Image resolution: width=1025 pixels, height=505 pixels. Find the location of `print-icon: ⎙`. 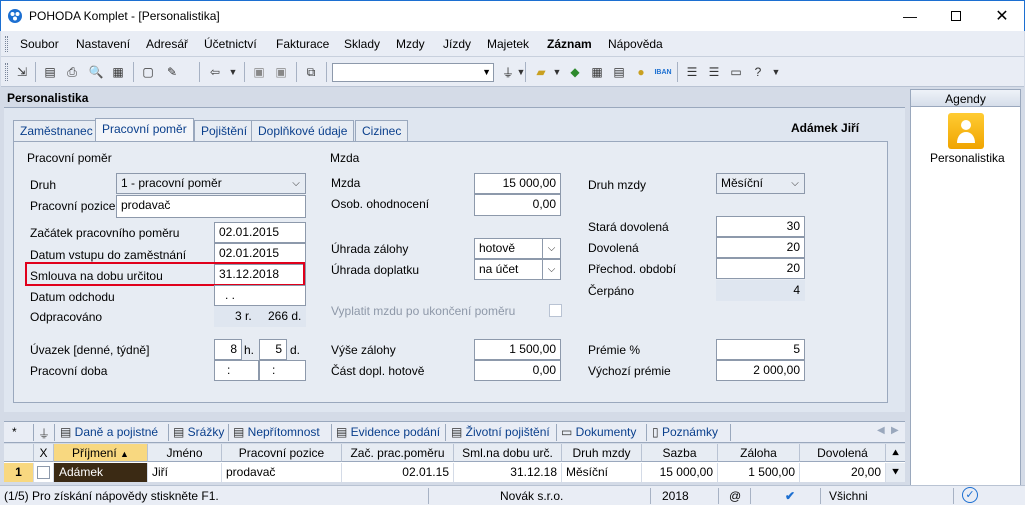

print-icon: ⎙ is located at coordinates (72, 72).